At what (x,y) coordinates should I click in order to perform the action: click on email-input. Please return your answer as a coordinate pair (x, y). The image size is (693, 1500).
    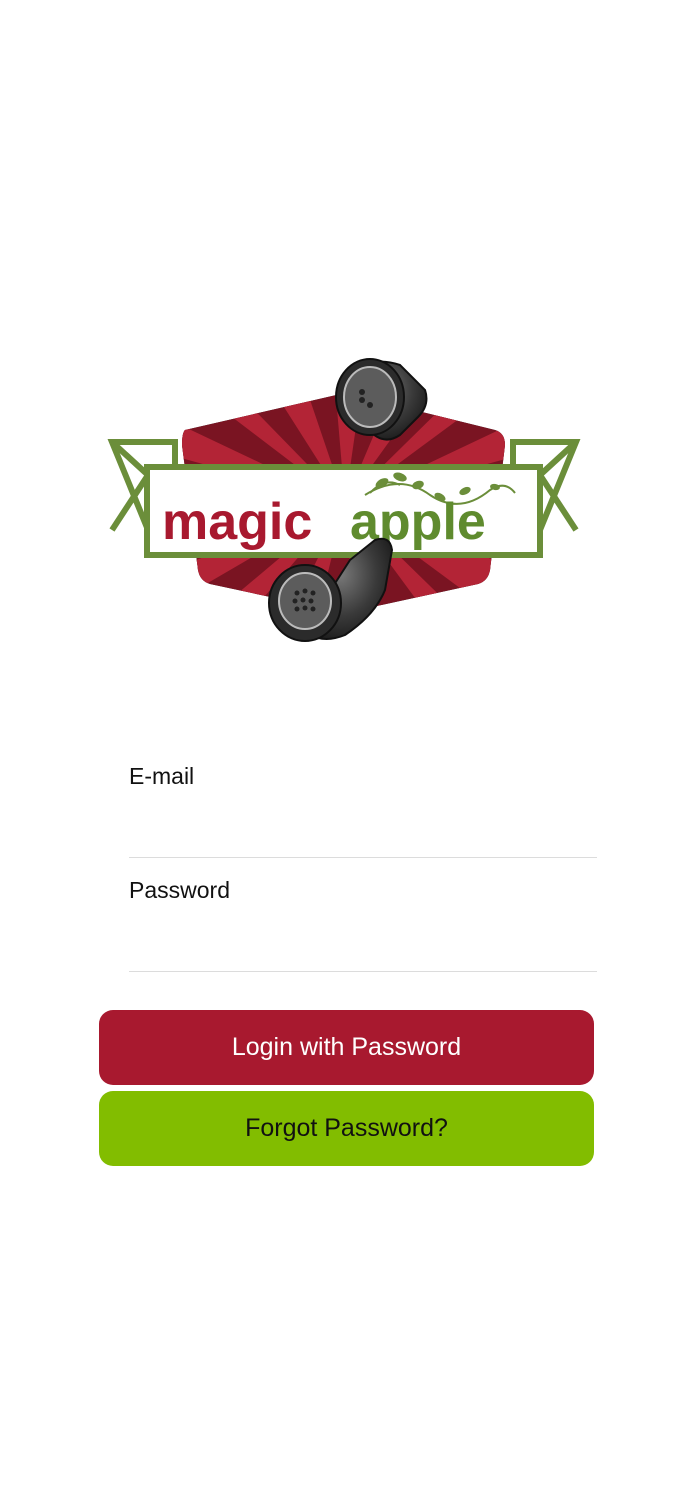
    Looking at the image, I should click on (363, 824).